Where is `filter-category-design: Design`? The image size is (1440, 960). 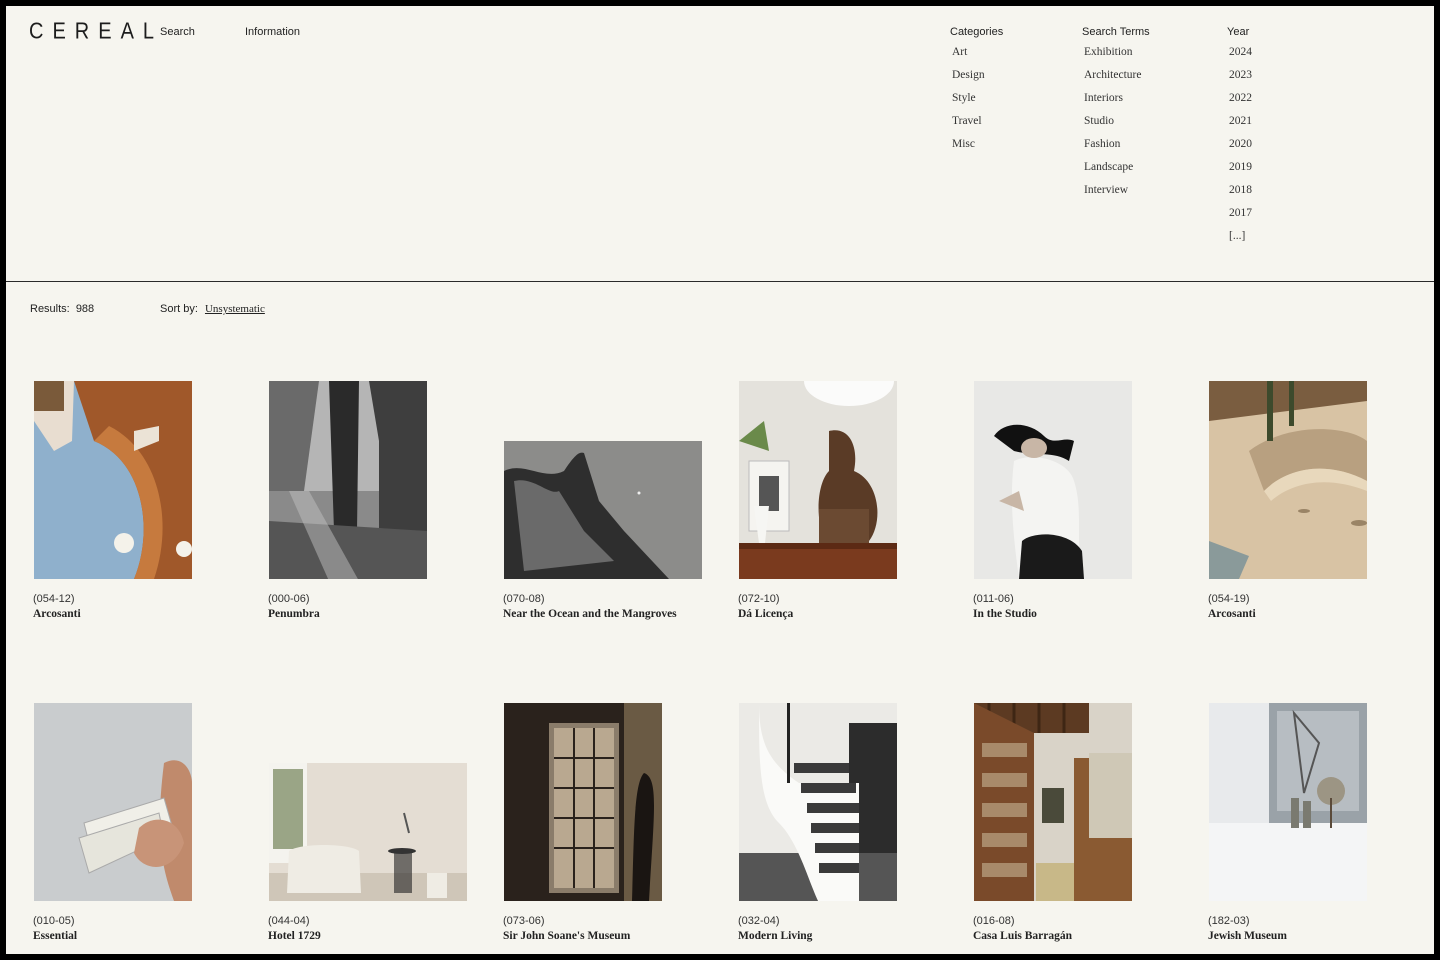
filter-category-design: Design is located at coordinates (976, 79).